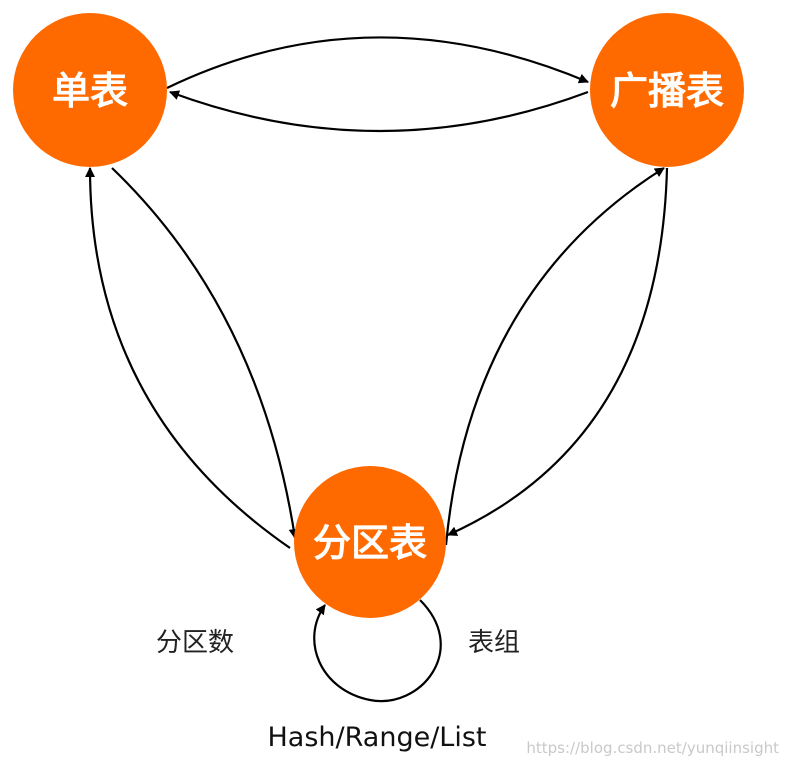 Image resolution: width=787 pixels, height=765 pixels. I want to click on node-single-label: 单表, so click(90, 91).